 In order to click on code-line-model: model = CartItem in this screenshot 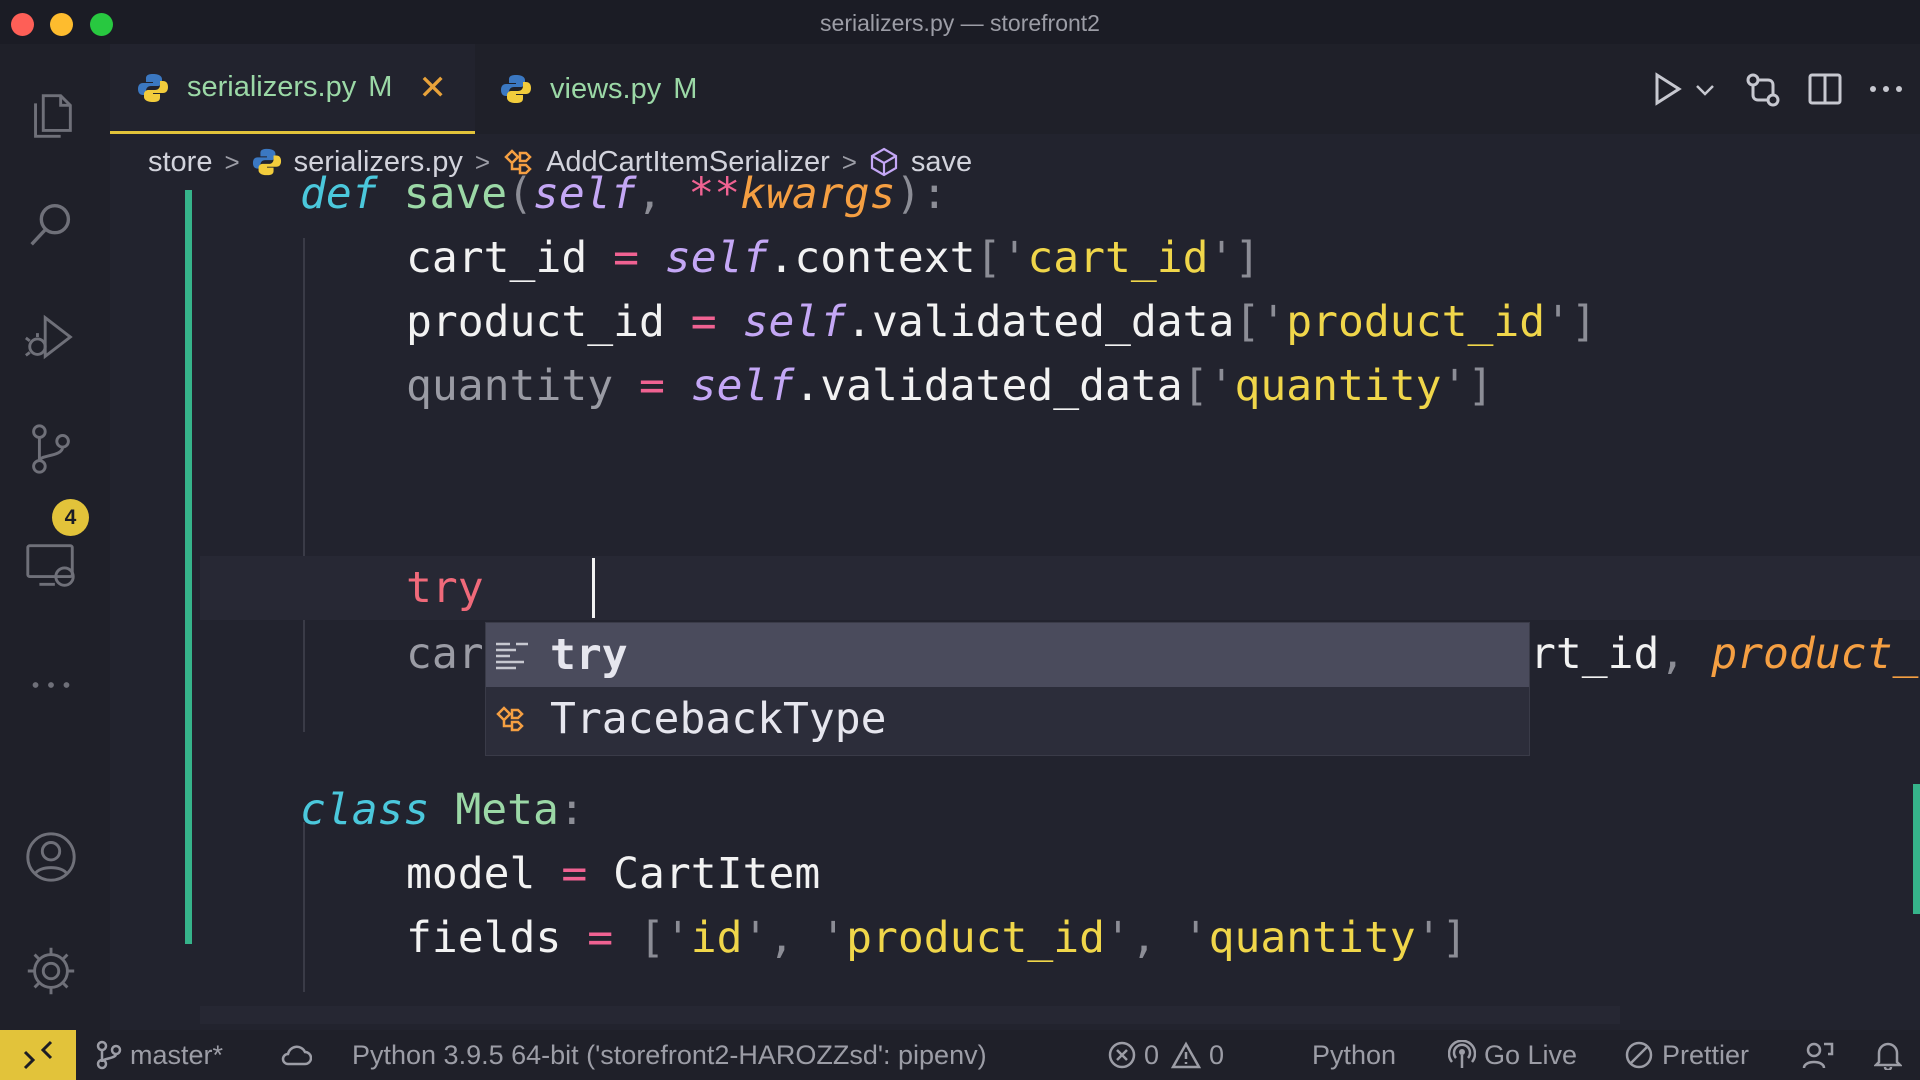, I will do `click(613, 874)`.